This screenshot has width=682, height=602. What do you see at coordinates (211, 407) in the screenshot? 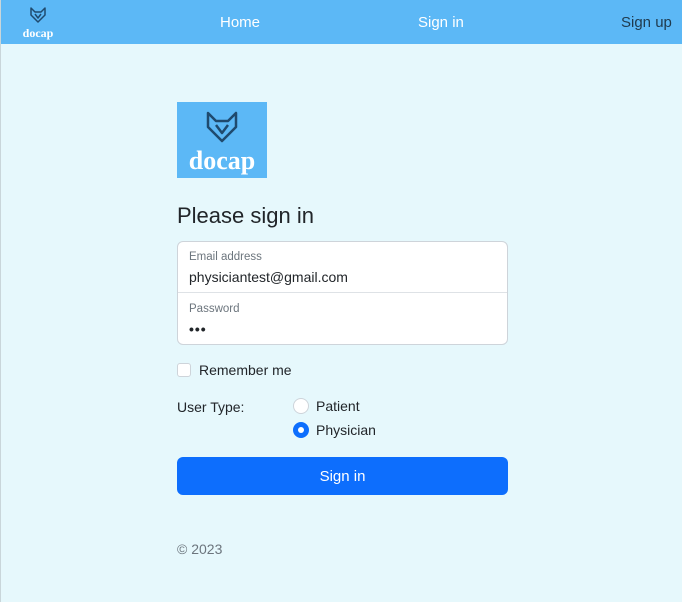
I see `user-type-label: User Type:` at bounding box center [211, 407].